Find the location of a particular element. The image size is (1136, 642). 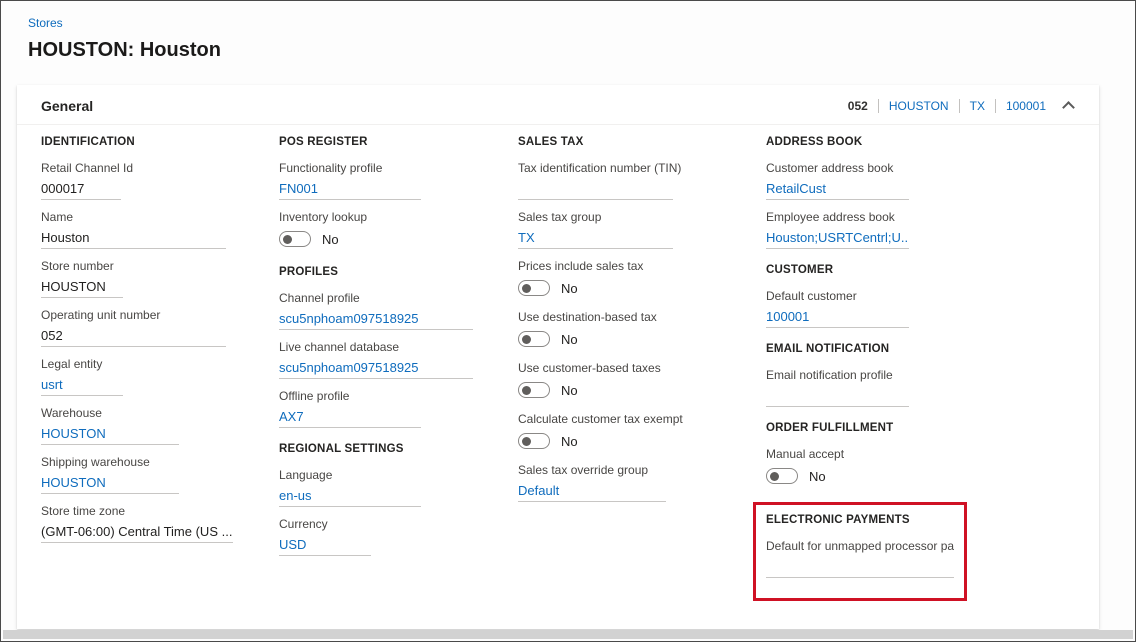

value-store-number: HOUSTON is located at coordinates (82, 287).